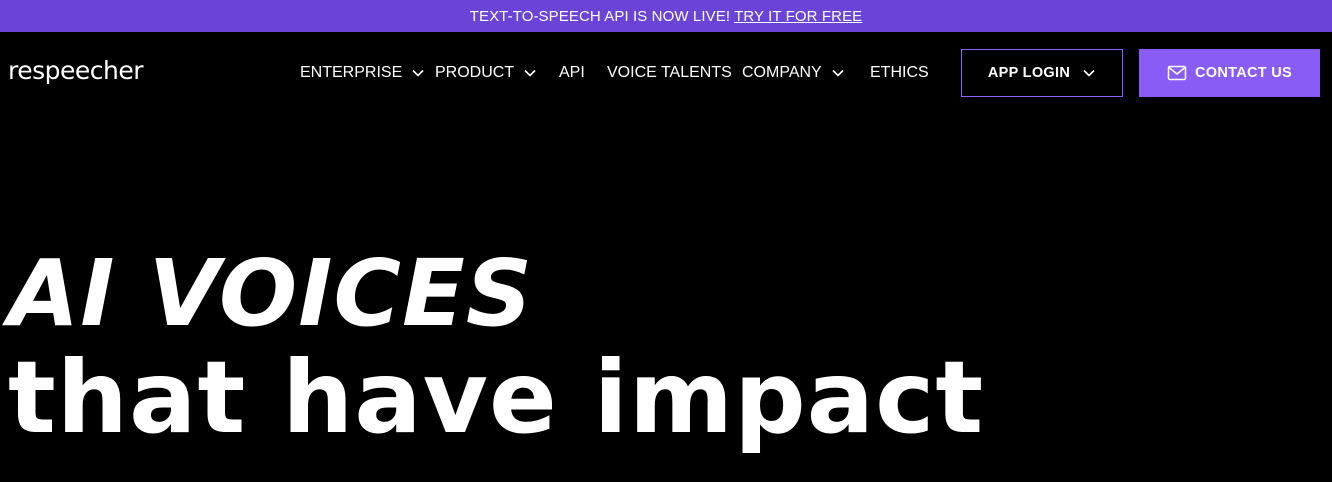  I want to click on nav-item-label: COMPANY, so click(782, 72).